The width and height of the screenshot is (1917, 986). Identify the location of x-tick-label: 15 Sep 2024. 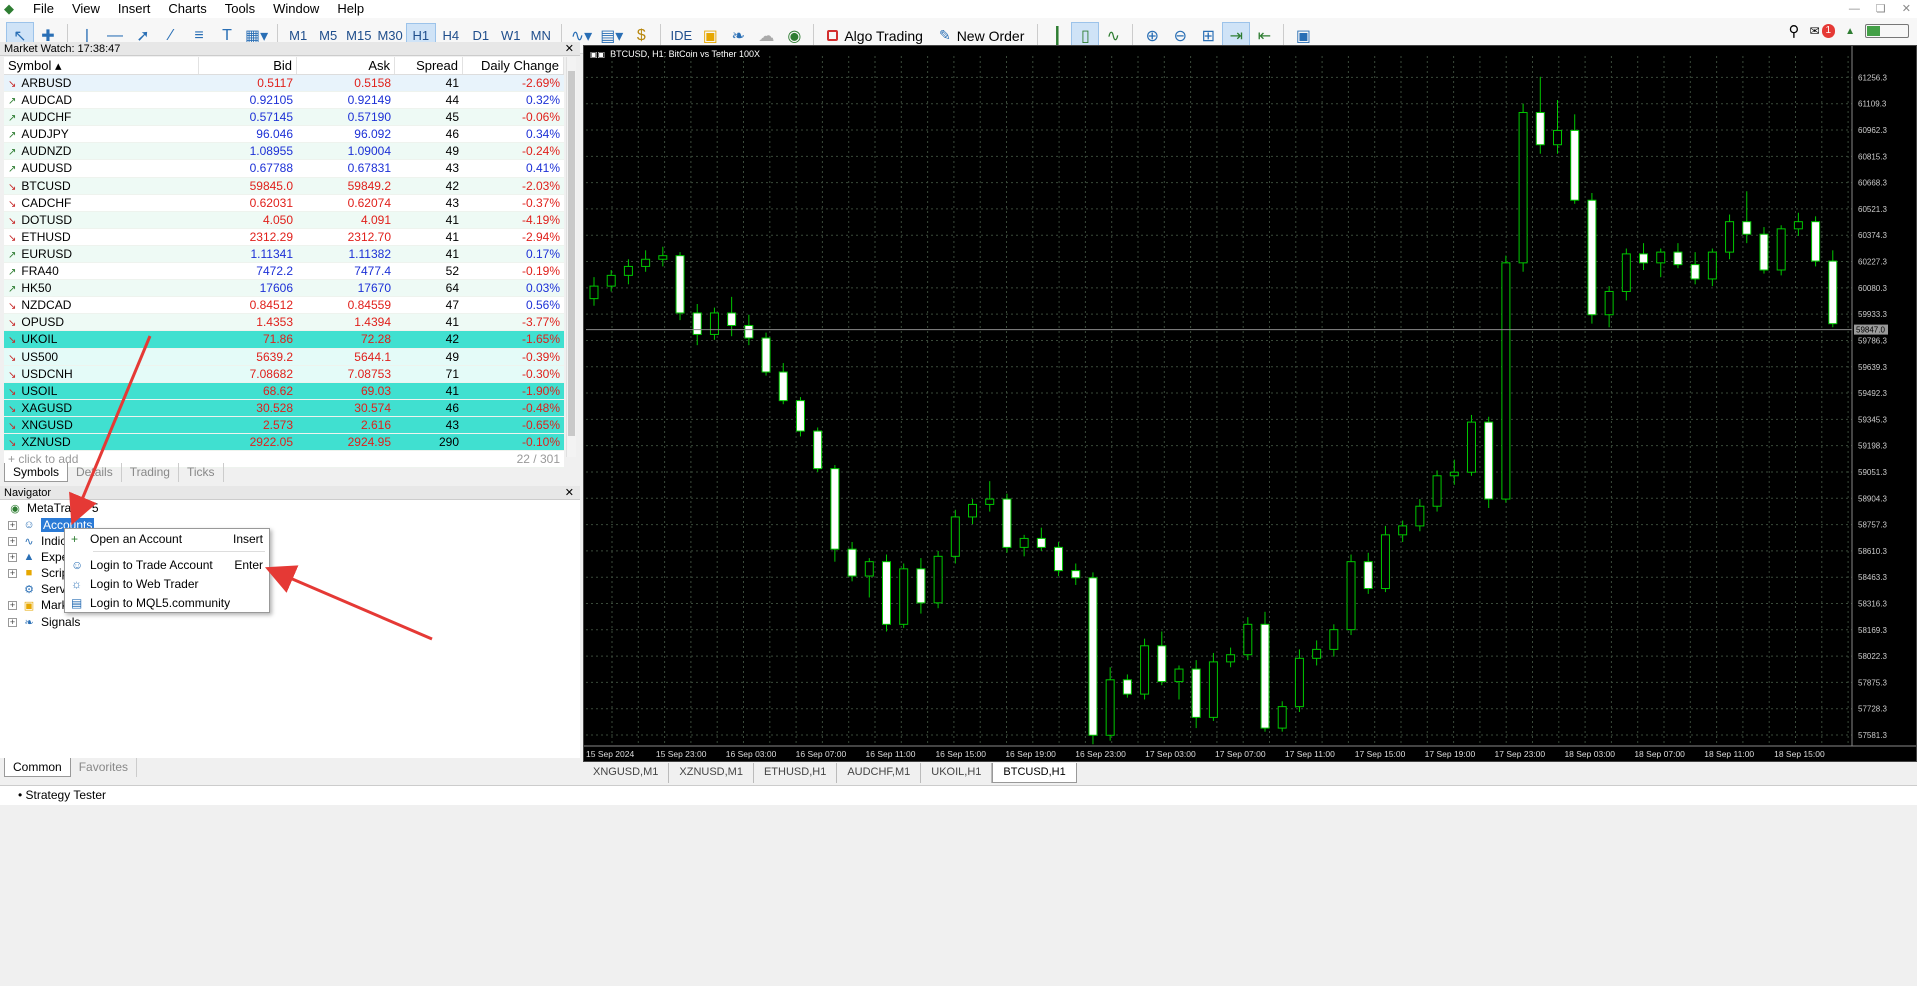
(610, 754).